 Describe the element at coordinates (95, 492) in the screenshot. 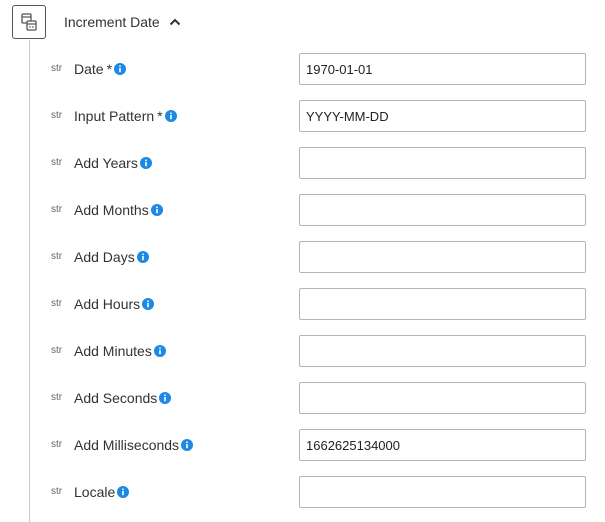

I see `param-label: Locale` at that location.